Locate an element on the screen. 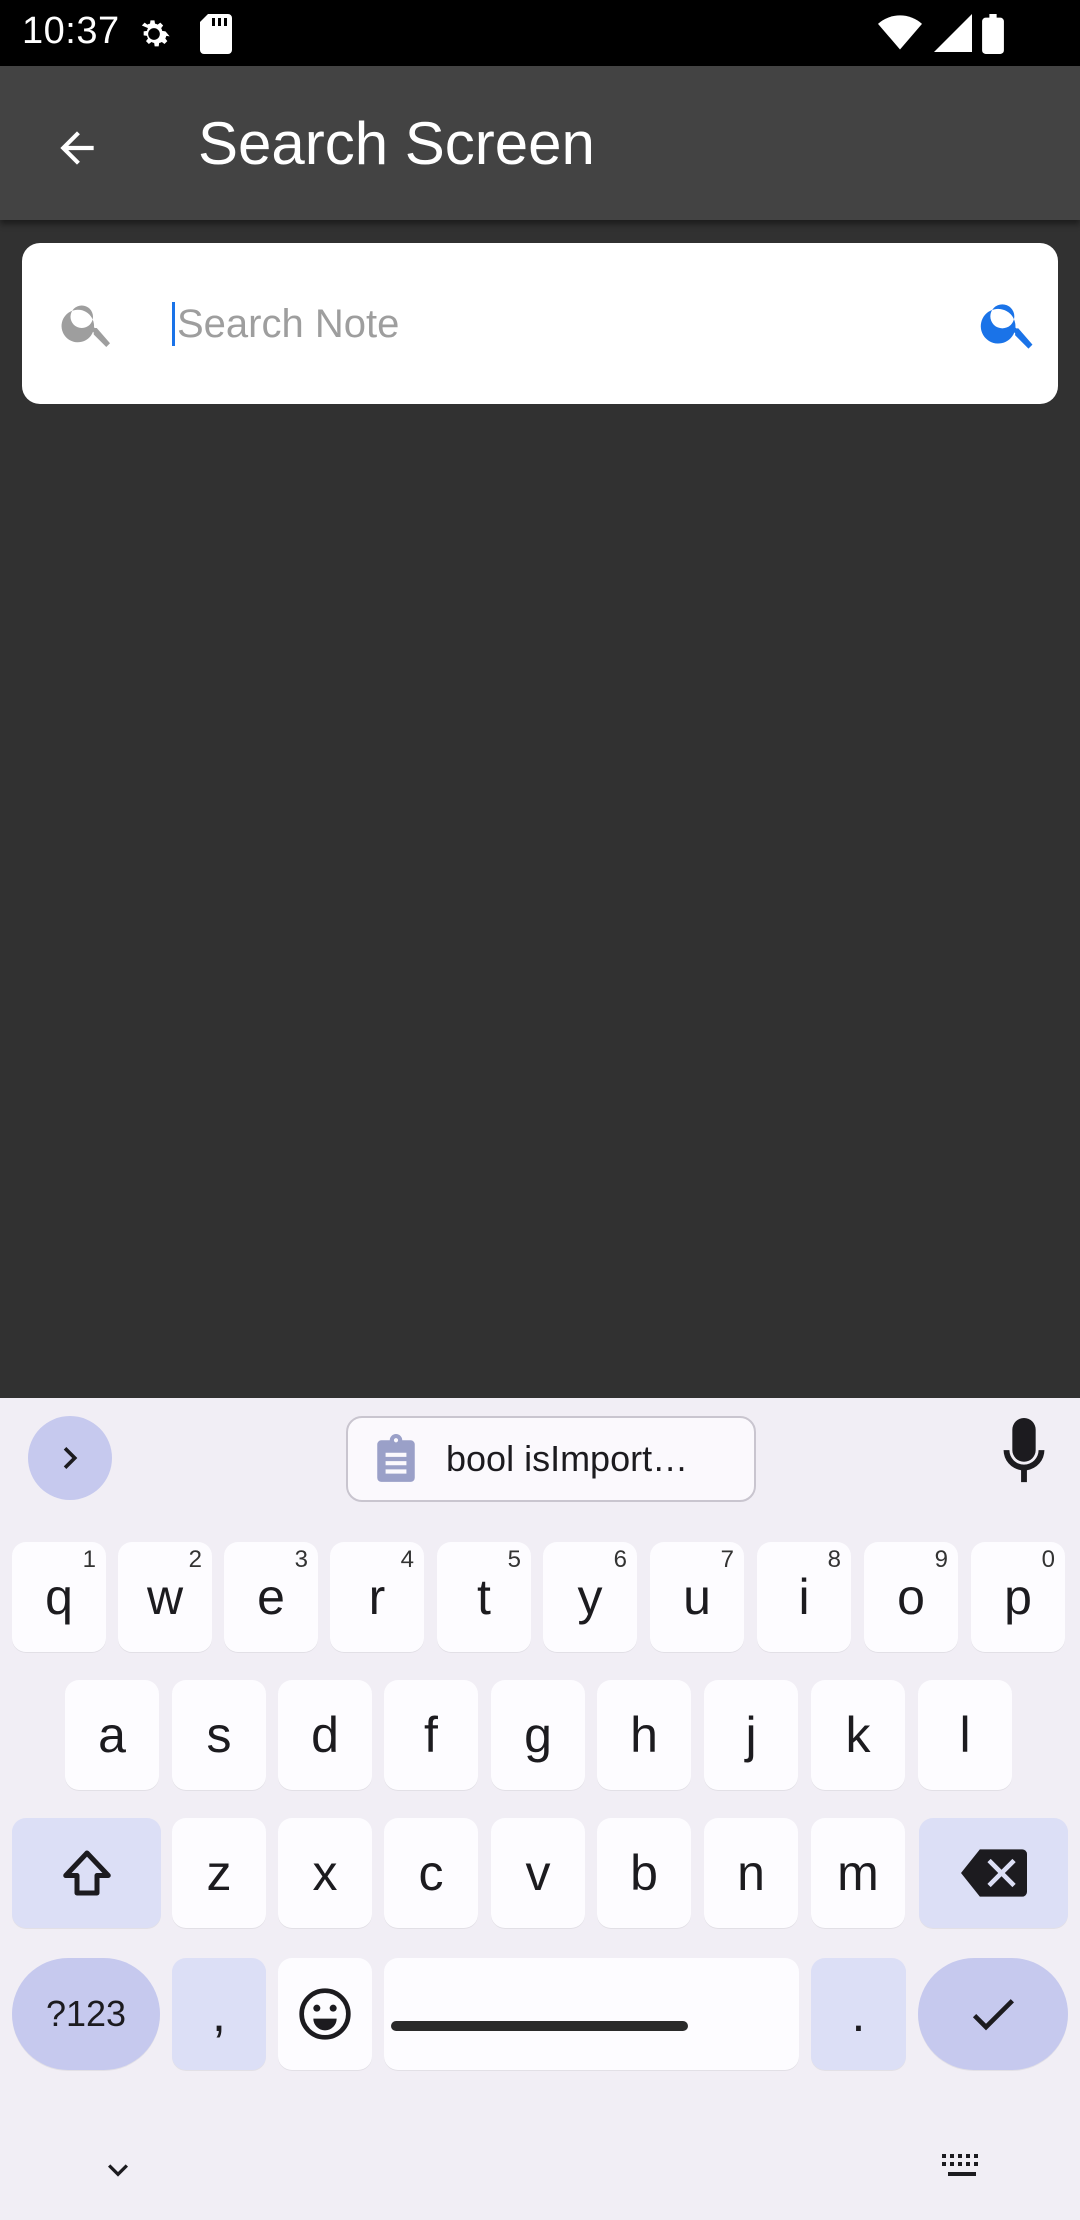 Image resolution: width=1080 pixels, height=2220 pixels. key-r: r4 is located at coordinates (377, 1597).